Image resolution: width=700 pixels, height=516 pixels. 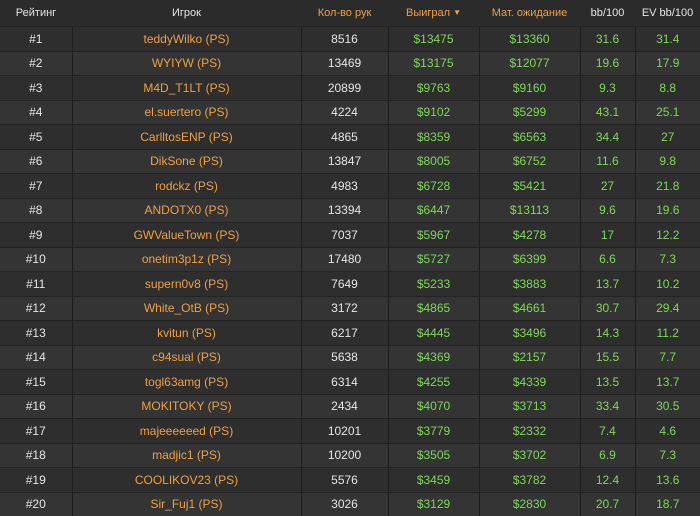 What do you see at coordinates (529, 455) in the screenshot?
I see `ev-cell: $3702` at bounding box center [529, 455].